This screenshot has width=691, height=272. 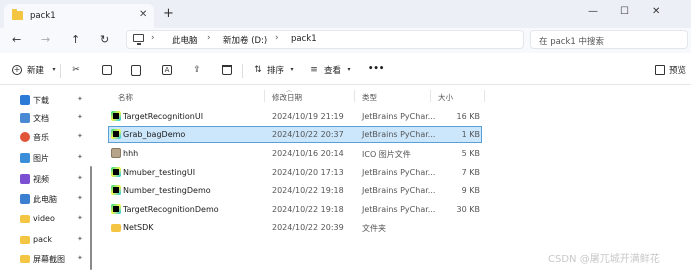 What do you see at coordinates (593, 11) in the screenshot?
I see `minimize-button: —` at bounding box center [593, 11].